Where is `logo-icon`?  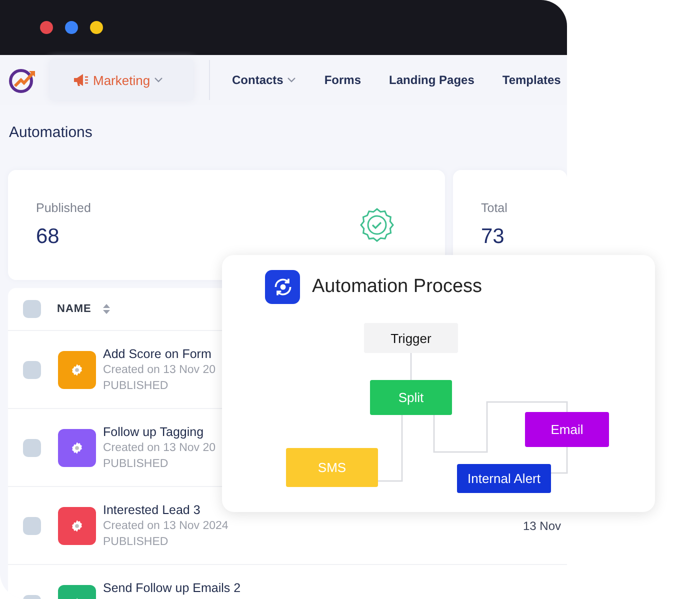 logo-icon is located at coordinates (22, 80).